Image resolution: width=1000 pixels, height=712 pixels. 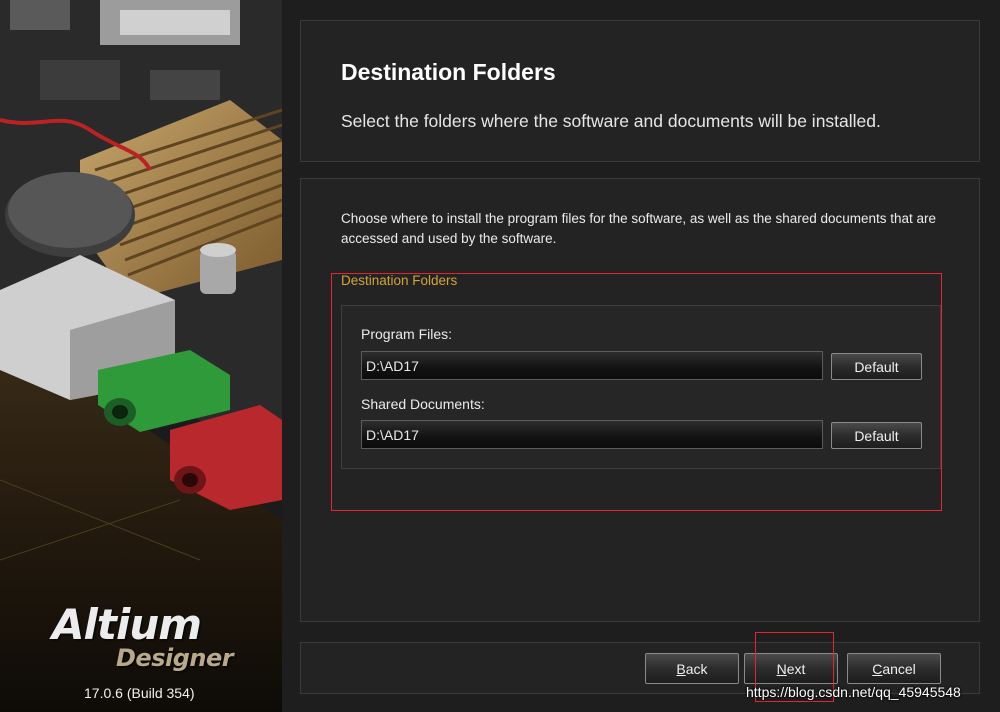 I want to click on program-files-input, so click(x=592, y=365).